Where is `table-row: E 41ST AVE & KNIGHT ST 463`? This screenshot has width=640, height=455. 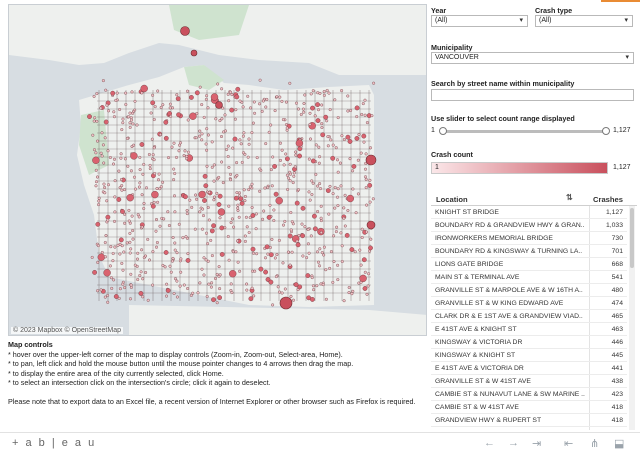 table-row: E 41ST AVE & KNIGHT ST 463 is located at coordinates (529, 329).